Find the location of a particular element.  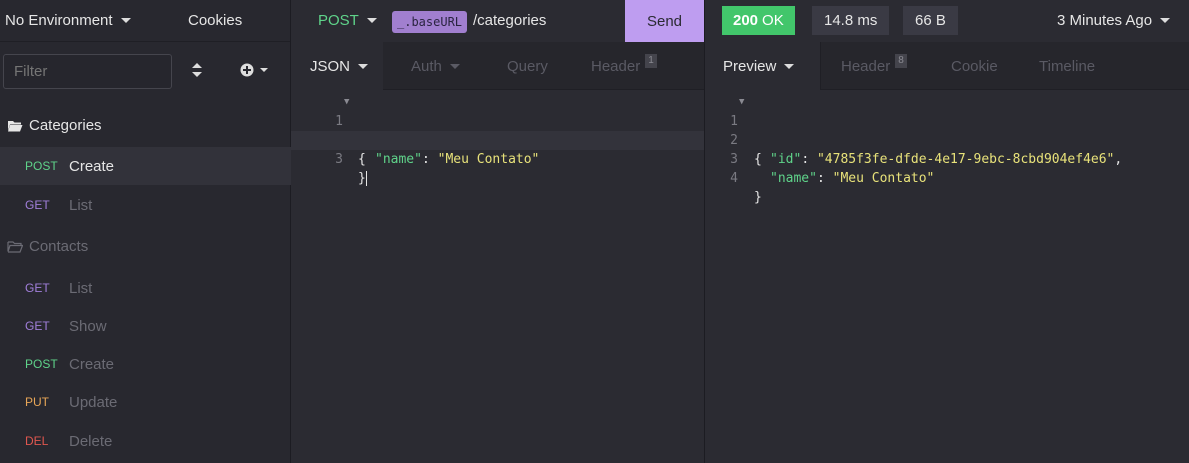

method-badge: PUT is located at coordinates (37, 402).